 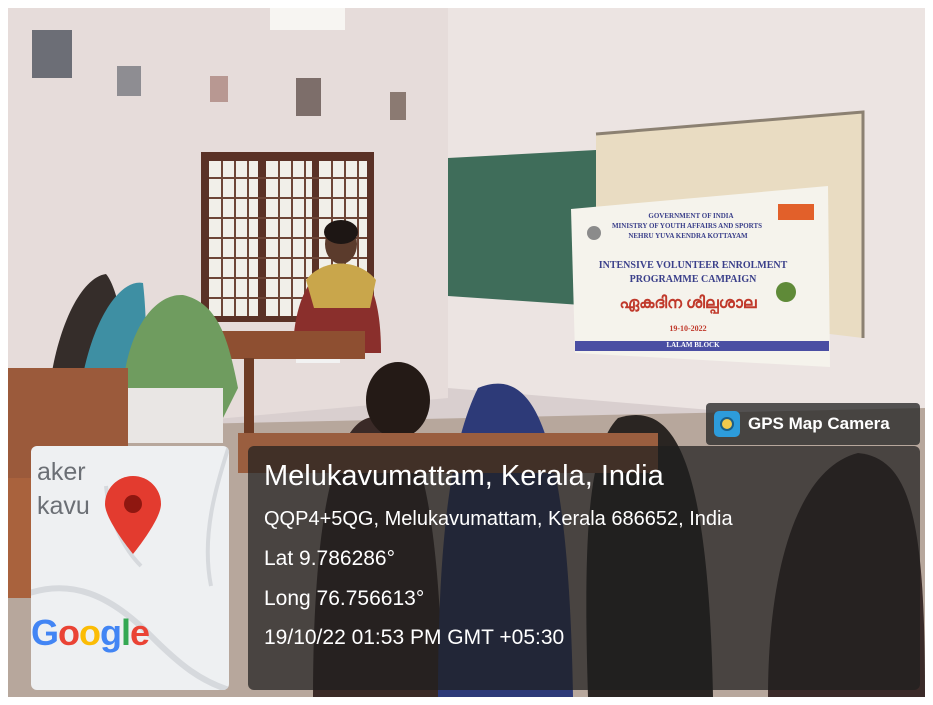 What do you see at coordinates (61, 472) in the screenshot?
I see `map-place-label-1: aker` at bounding box center [61, 472].